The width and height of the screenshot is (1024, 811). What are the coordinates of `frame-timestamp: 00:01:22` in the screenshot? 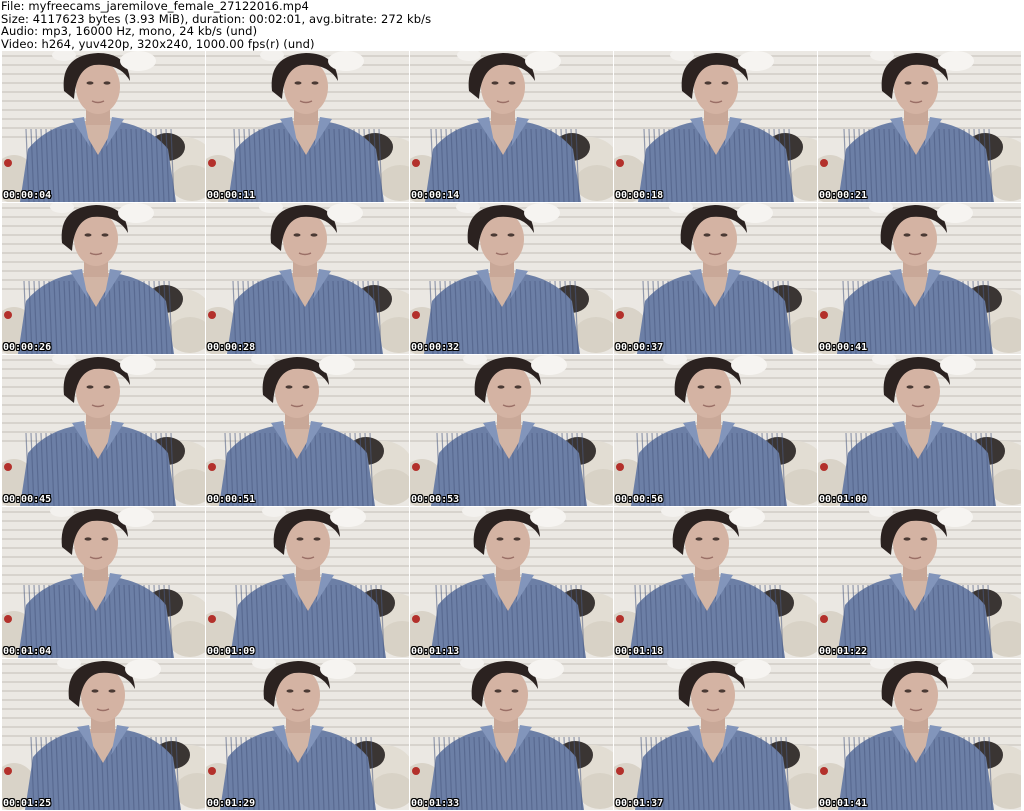 It's located at (843, 651).